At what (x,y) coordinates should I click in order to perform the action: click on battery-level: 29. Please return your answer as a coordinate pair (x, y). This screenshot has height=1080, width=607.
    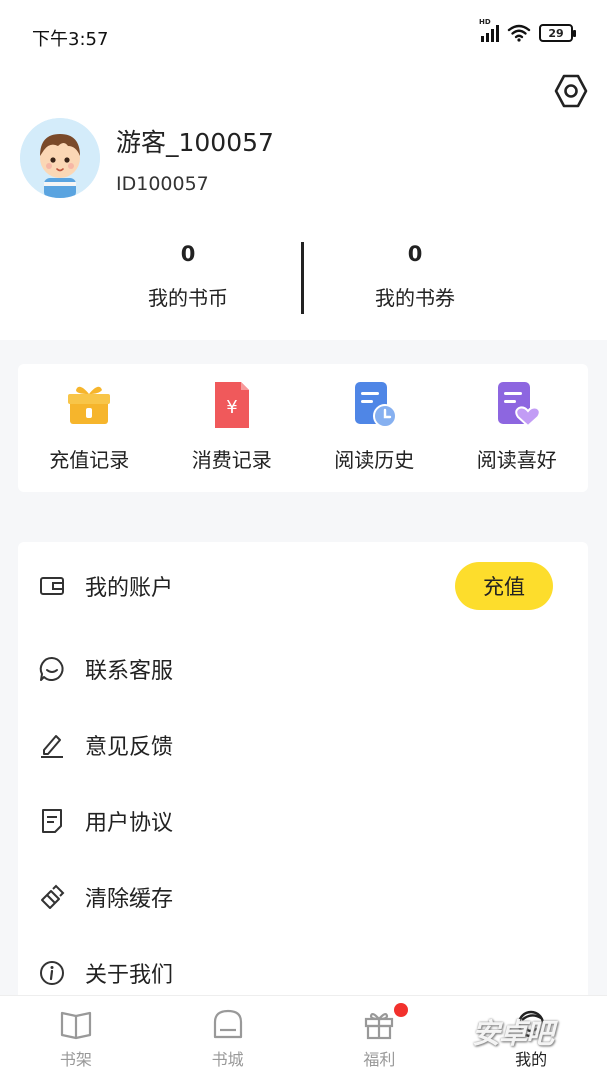
    Looking at the image, I should click on (556, 33).